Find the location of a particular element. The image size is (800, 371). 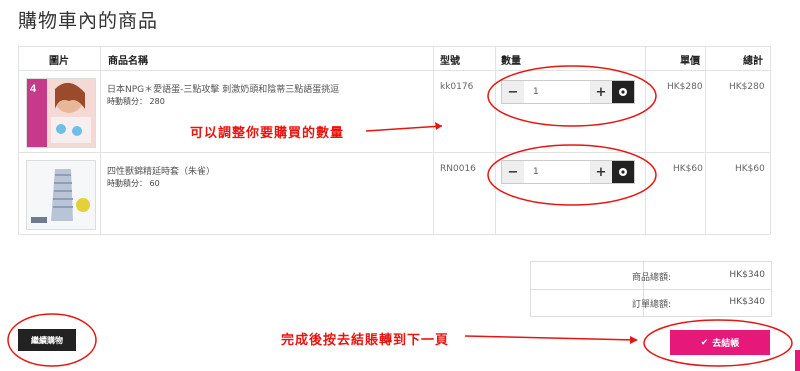

annotation-adjust-qty: 可以調整你要購買的數量 is located at coordinates (267, 133).